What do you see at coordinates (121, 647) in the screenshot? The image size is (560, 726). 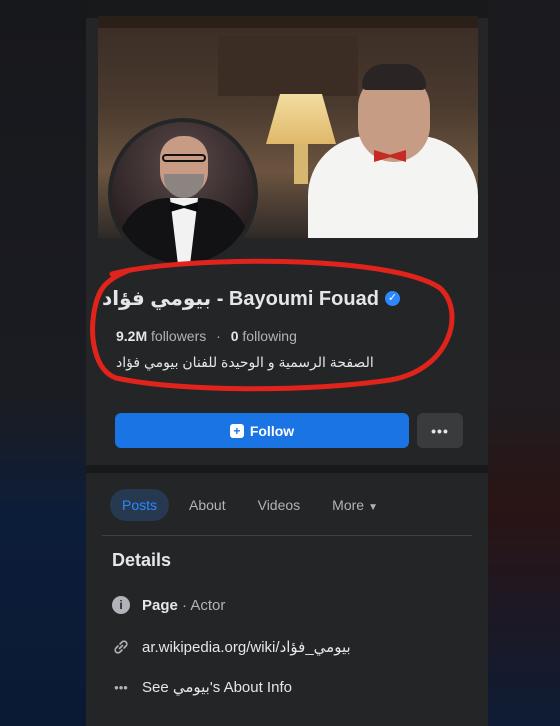 I see `link-icon` at bounding box center [121, 647].